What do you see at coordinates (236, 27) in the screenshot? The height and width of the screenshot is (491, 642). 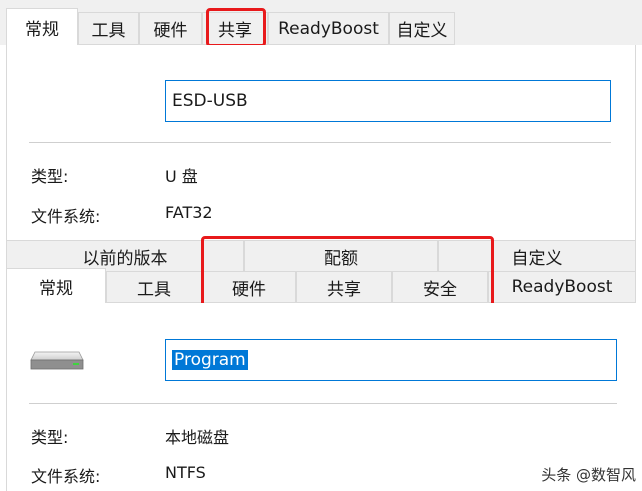 I see `highlight-sharing-tab` at bounding box center [236, 27].